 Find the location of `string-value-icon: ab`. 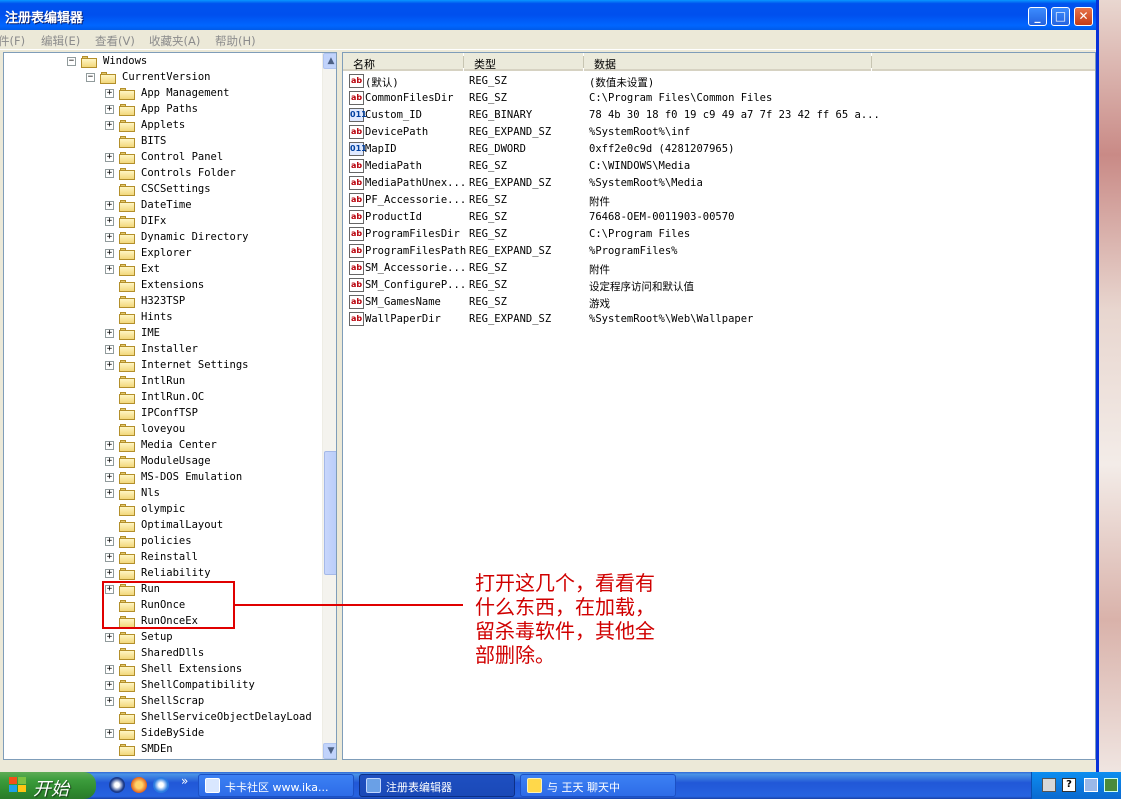

string-value-icon: ab is located at coordinates (356, 81).